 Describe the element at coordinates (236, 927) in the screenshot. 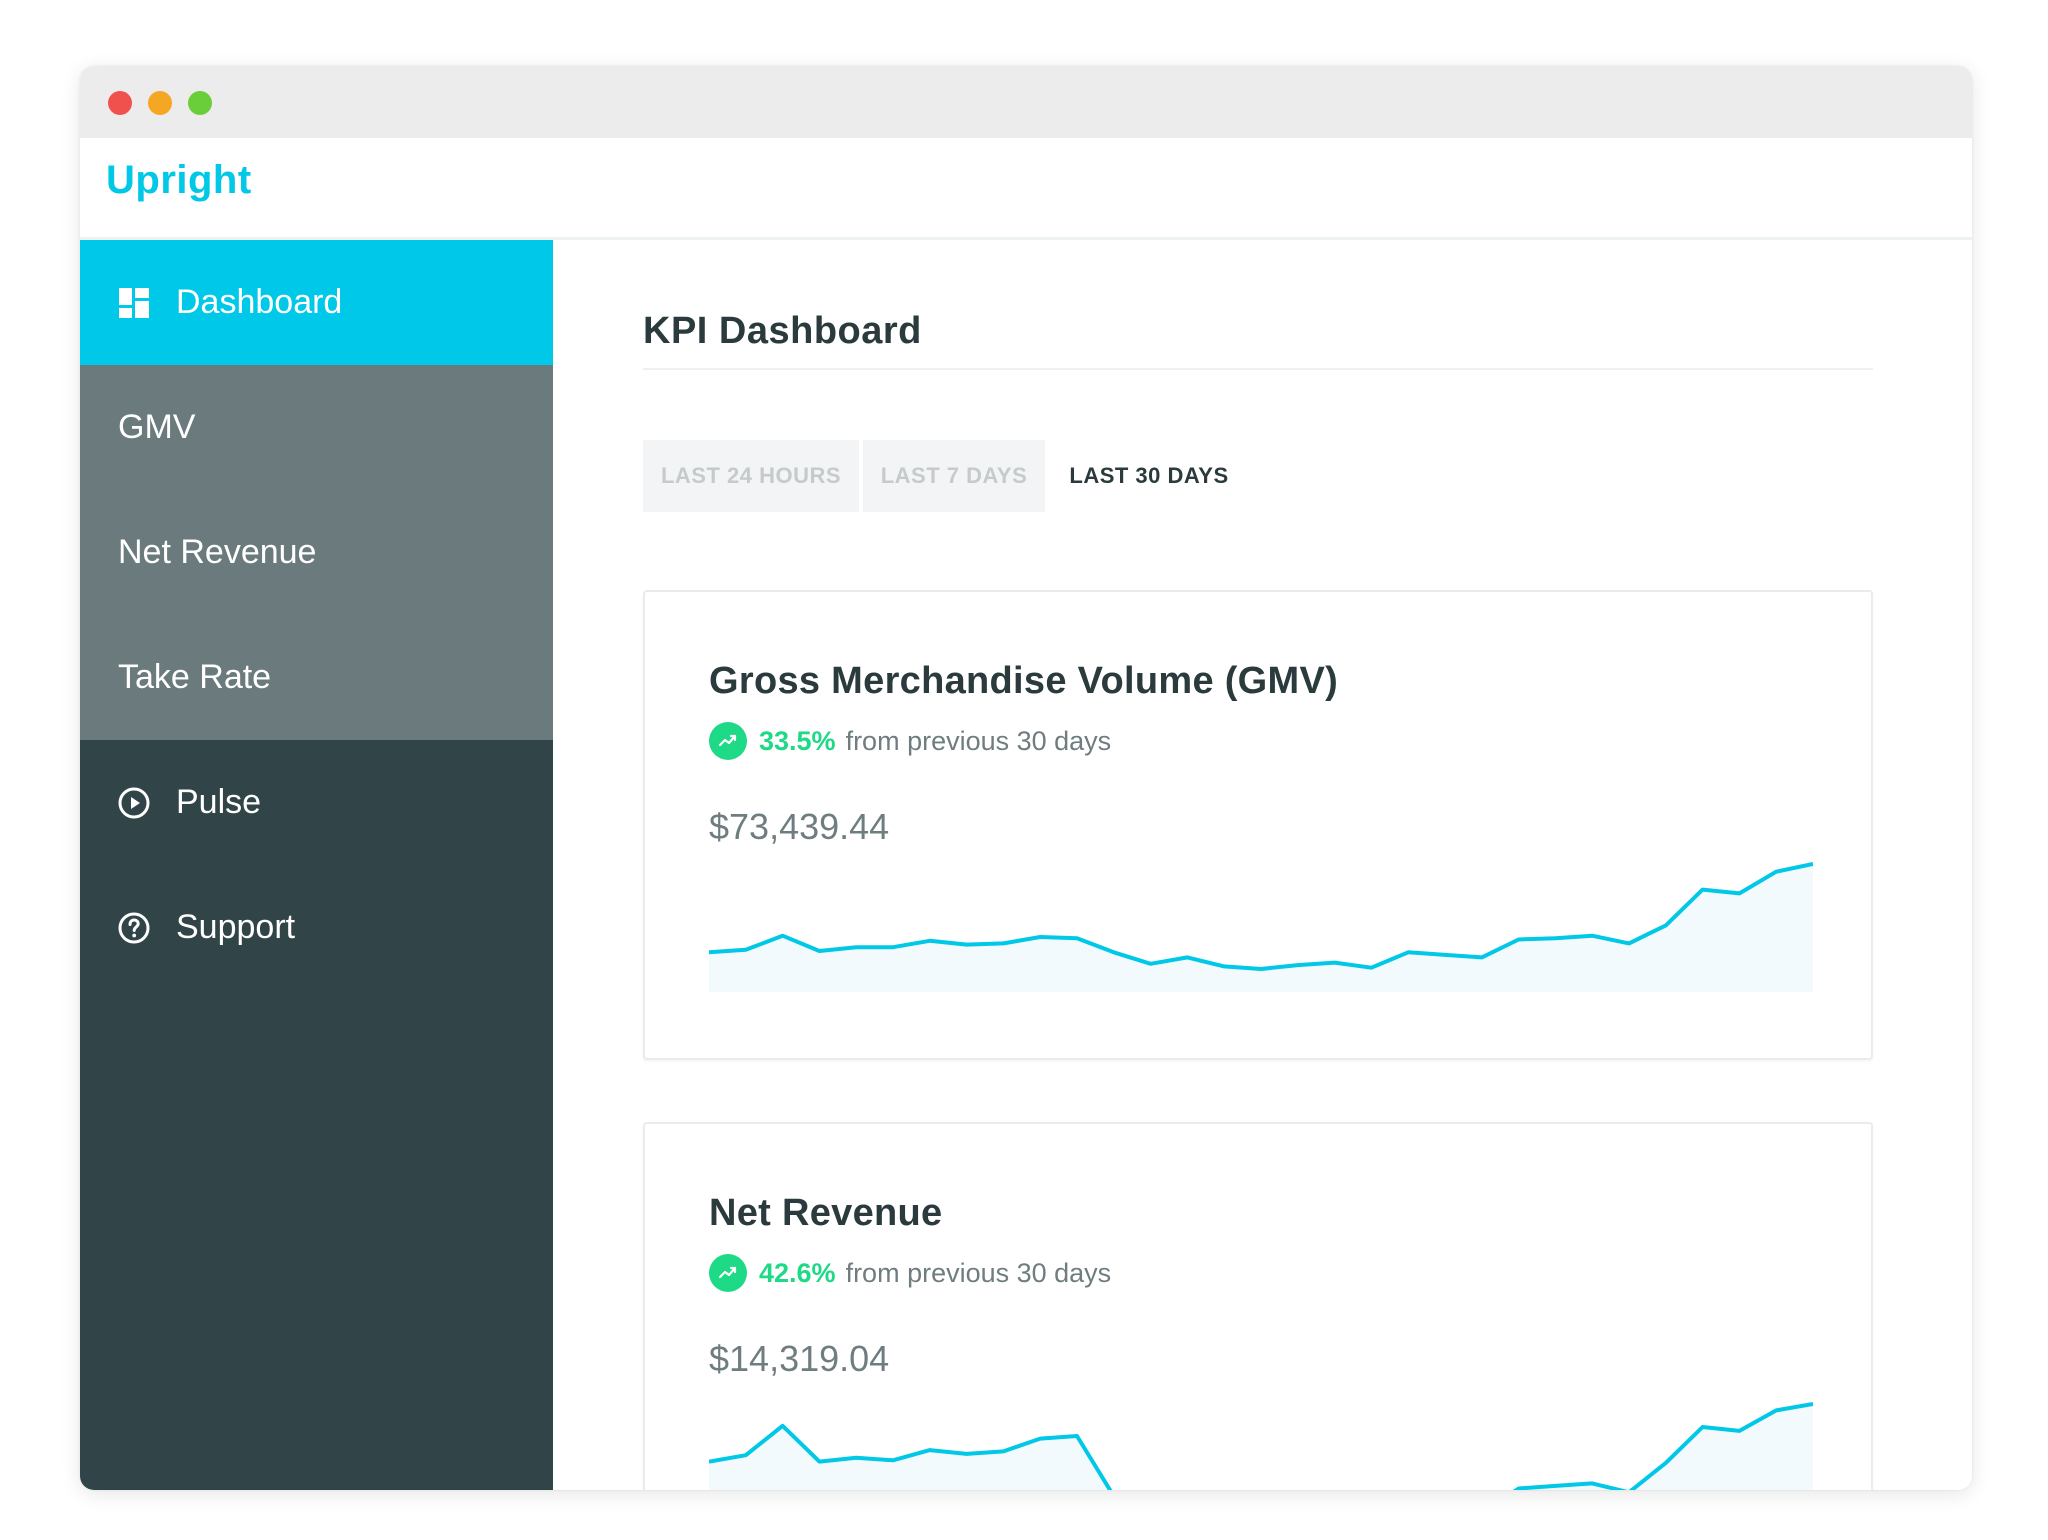

I see `sidebar-item-label: Support` at that location.